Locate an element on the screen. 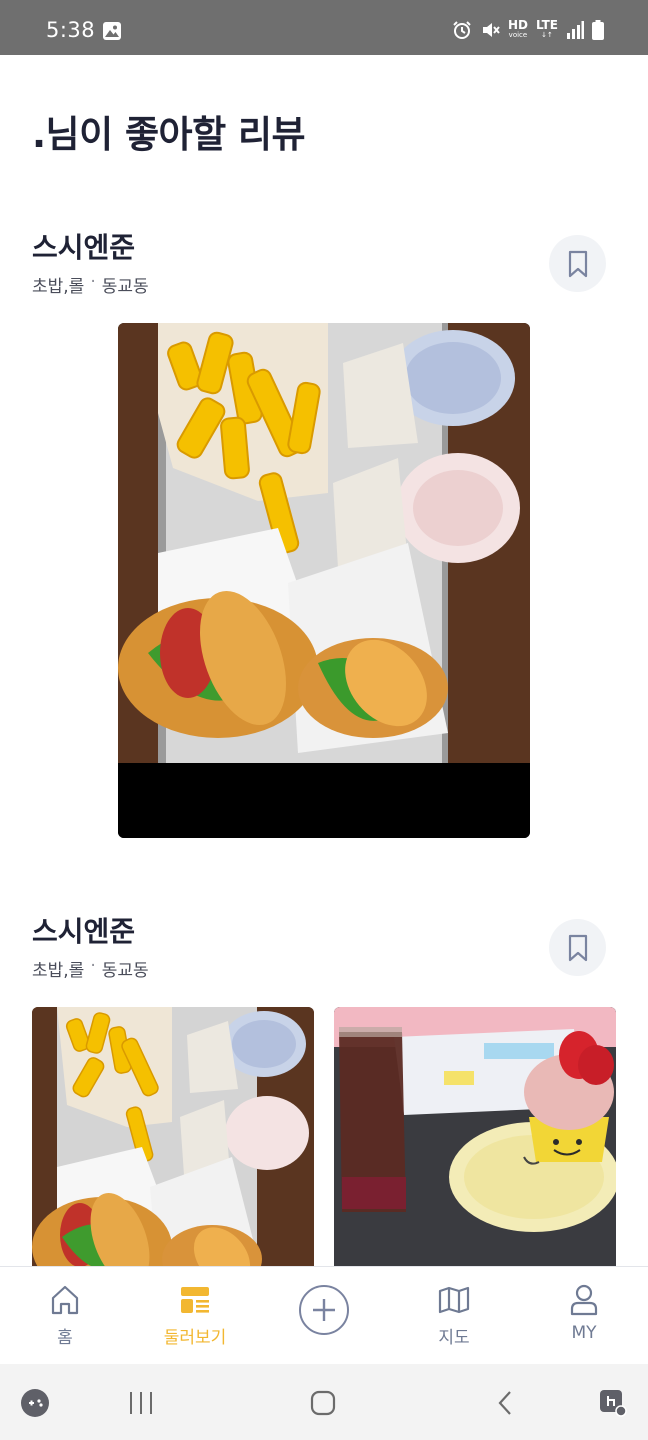  status-icons: HD voice LTE ↓↑ is located at coordinates (528, 30).